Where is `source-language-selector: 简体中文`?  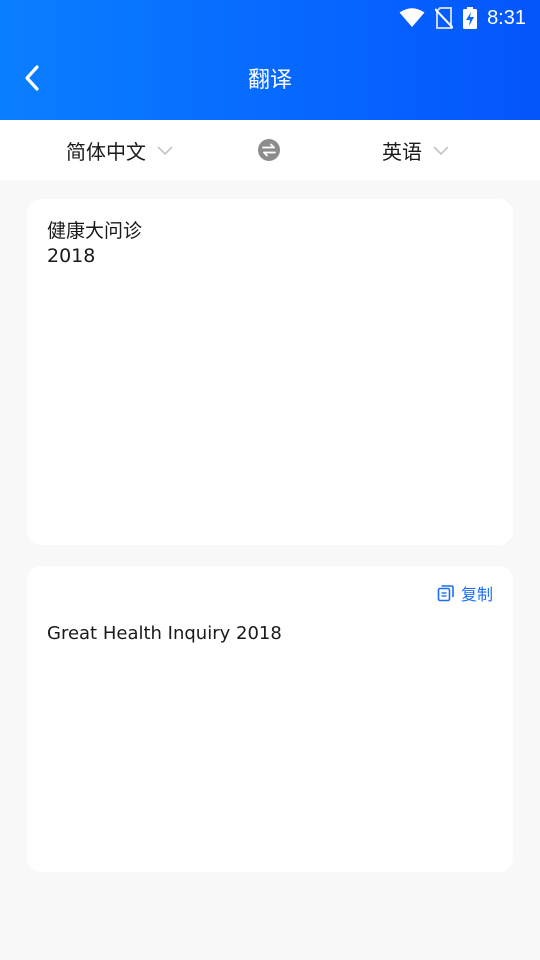 source-language-selector: 简体中文 is located at coordinates (120, 150).